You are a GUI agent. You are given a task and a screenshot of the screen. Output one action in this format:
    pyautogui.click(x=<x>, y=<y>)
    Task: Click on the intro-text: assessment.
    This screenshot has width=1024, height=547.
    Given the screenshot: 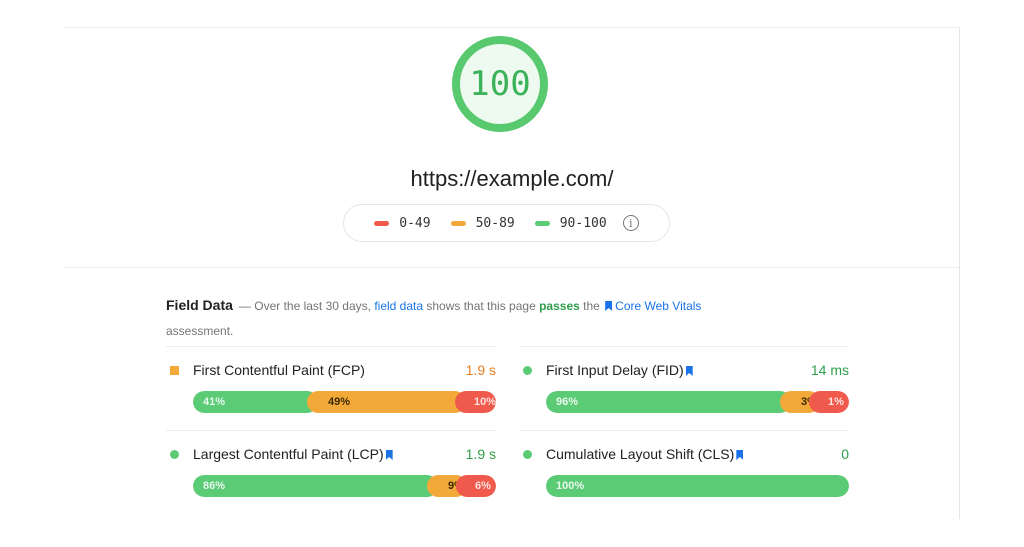 What is the action you would take?
    pyautogui.click(x=200, y=331)
    